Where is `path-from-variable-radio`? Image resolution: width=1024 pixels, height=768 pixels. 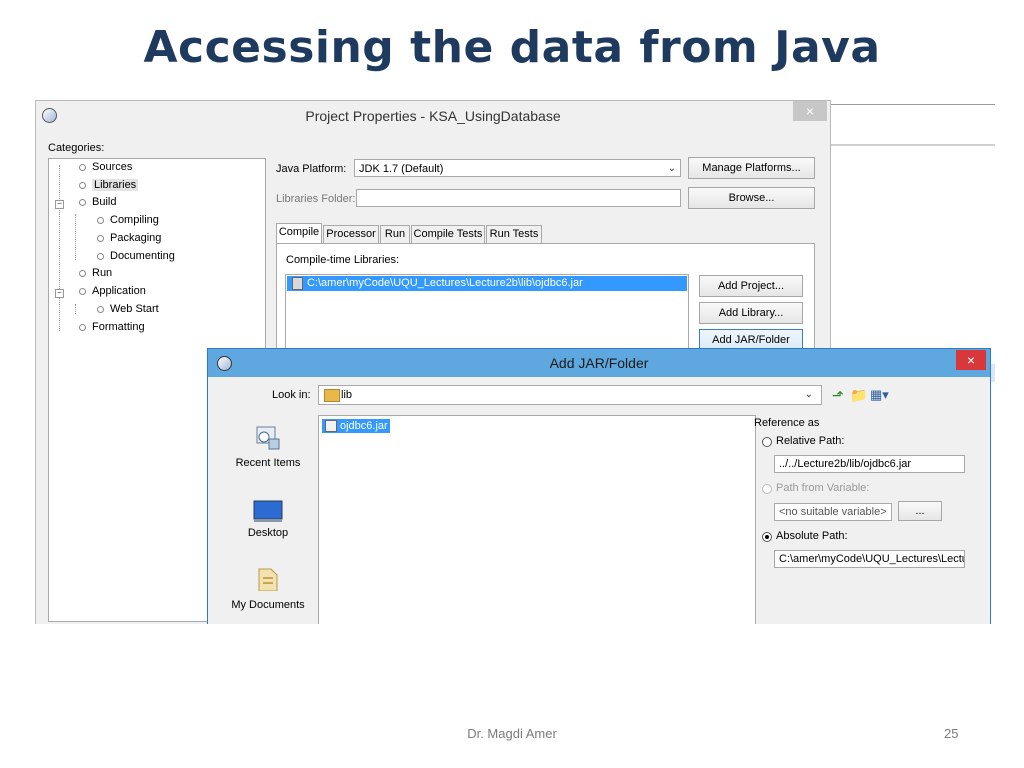
path-from-variable-radio is located at coordinates (767, 489).